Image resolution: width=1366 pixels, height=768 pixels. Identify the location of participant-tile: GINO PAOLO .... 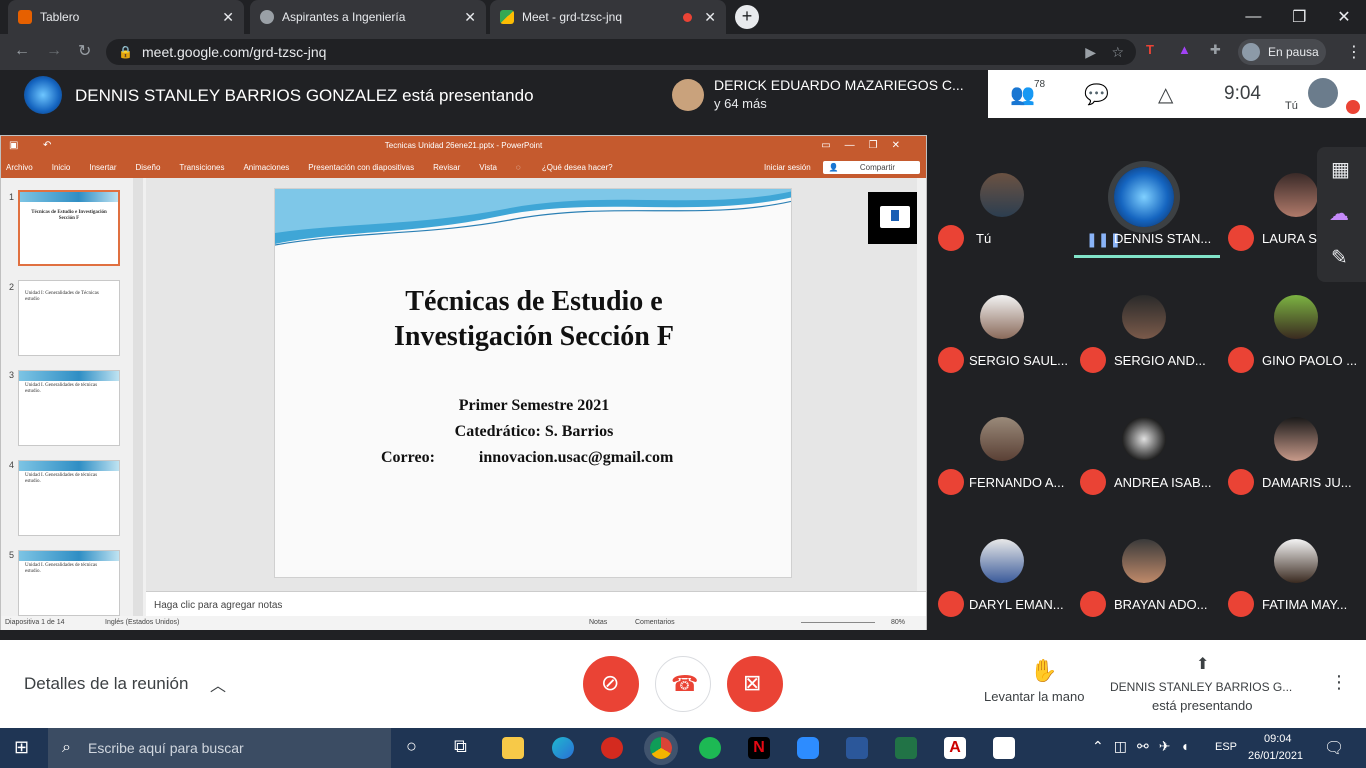
(1296, 336).